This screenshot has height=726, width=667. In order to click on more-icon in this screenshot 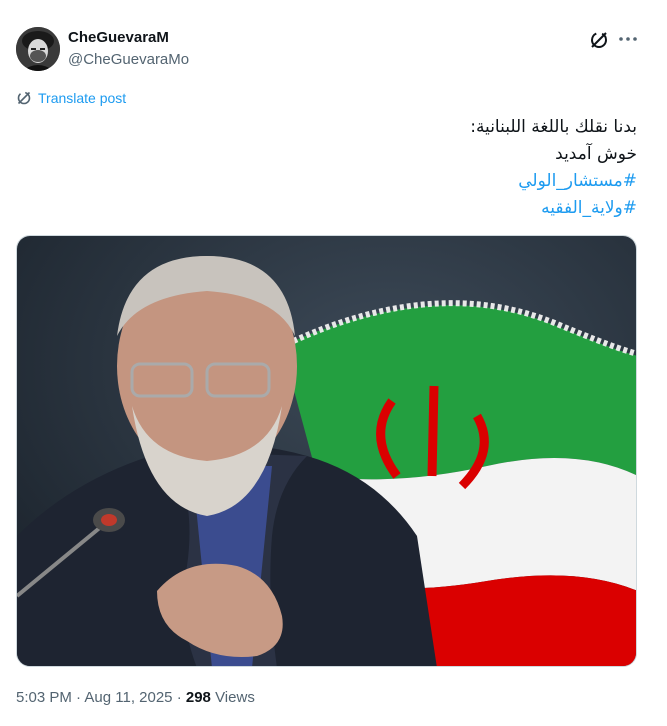, I will do `click(628, 39)`.